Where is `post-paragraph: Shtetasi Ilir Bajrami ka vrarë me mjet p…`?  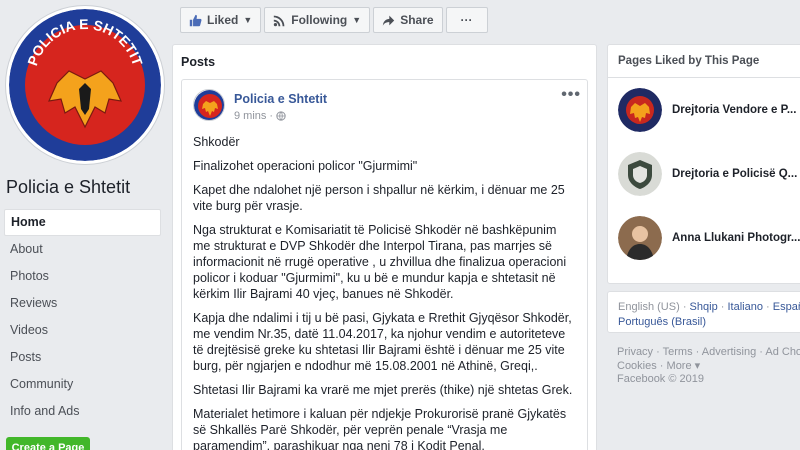 post-paragraph: Shtetasi Ilir Bajrami ka vrarë me mjet p… is located at coordinates (383, 390).